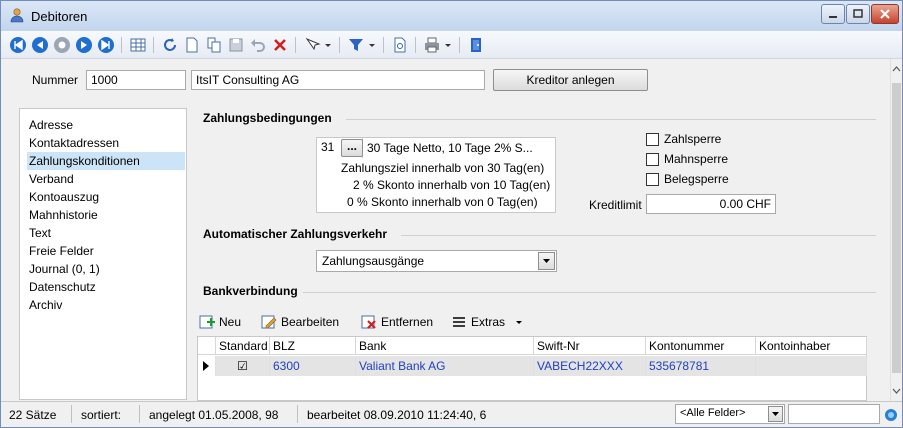 This screenshot has height=428, width=903. Describe the element at coordinates (106, 45) in the screenshot. I see `last-record-icon` at that location.